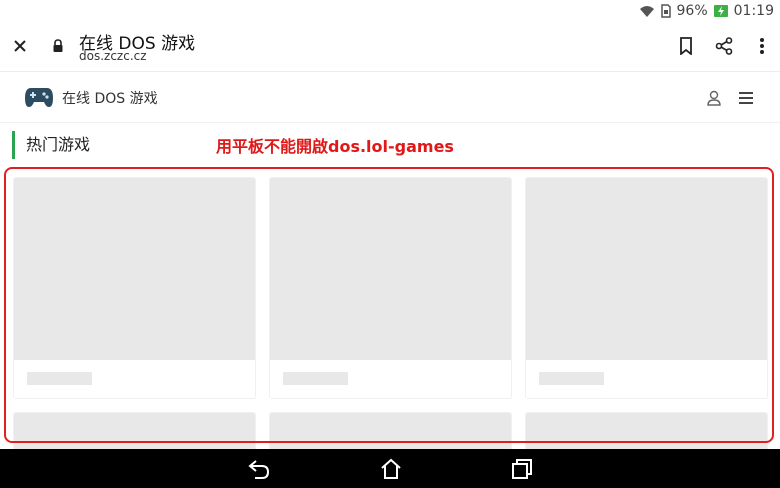 The image size is (780, 488). I want to click on status-icons: 96% 01:19, so click(706, 11).